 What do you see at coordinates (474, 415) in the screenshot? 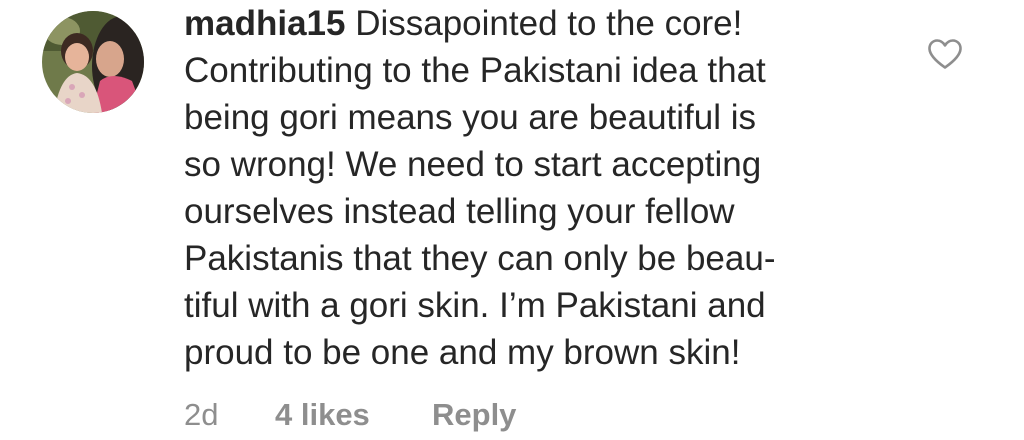
I see `reply-button: Reply` at bounding box center [474, 415].